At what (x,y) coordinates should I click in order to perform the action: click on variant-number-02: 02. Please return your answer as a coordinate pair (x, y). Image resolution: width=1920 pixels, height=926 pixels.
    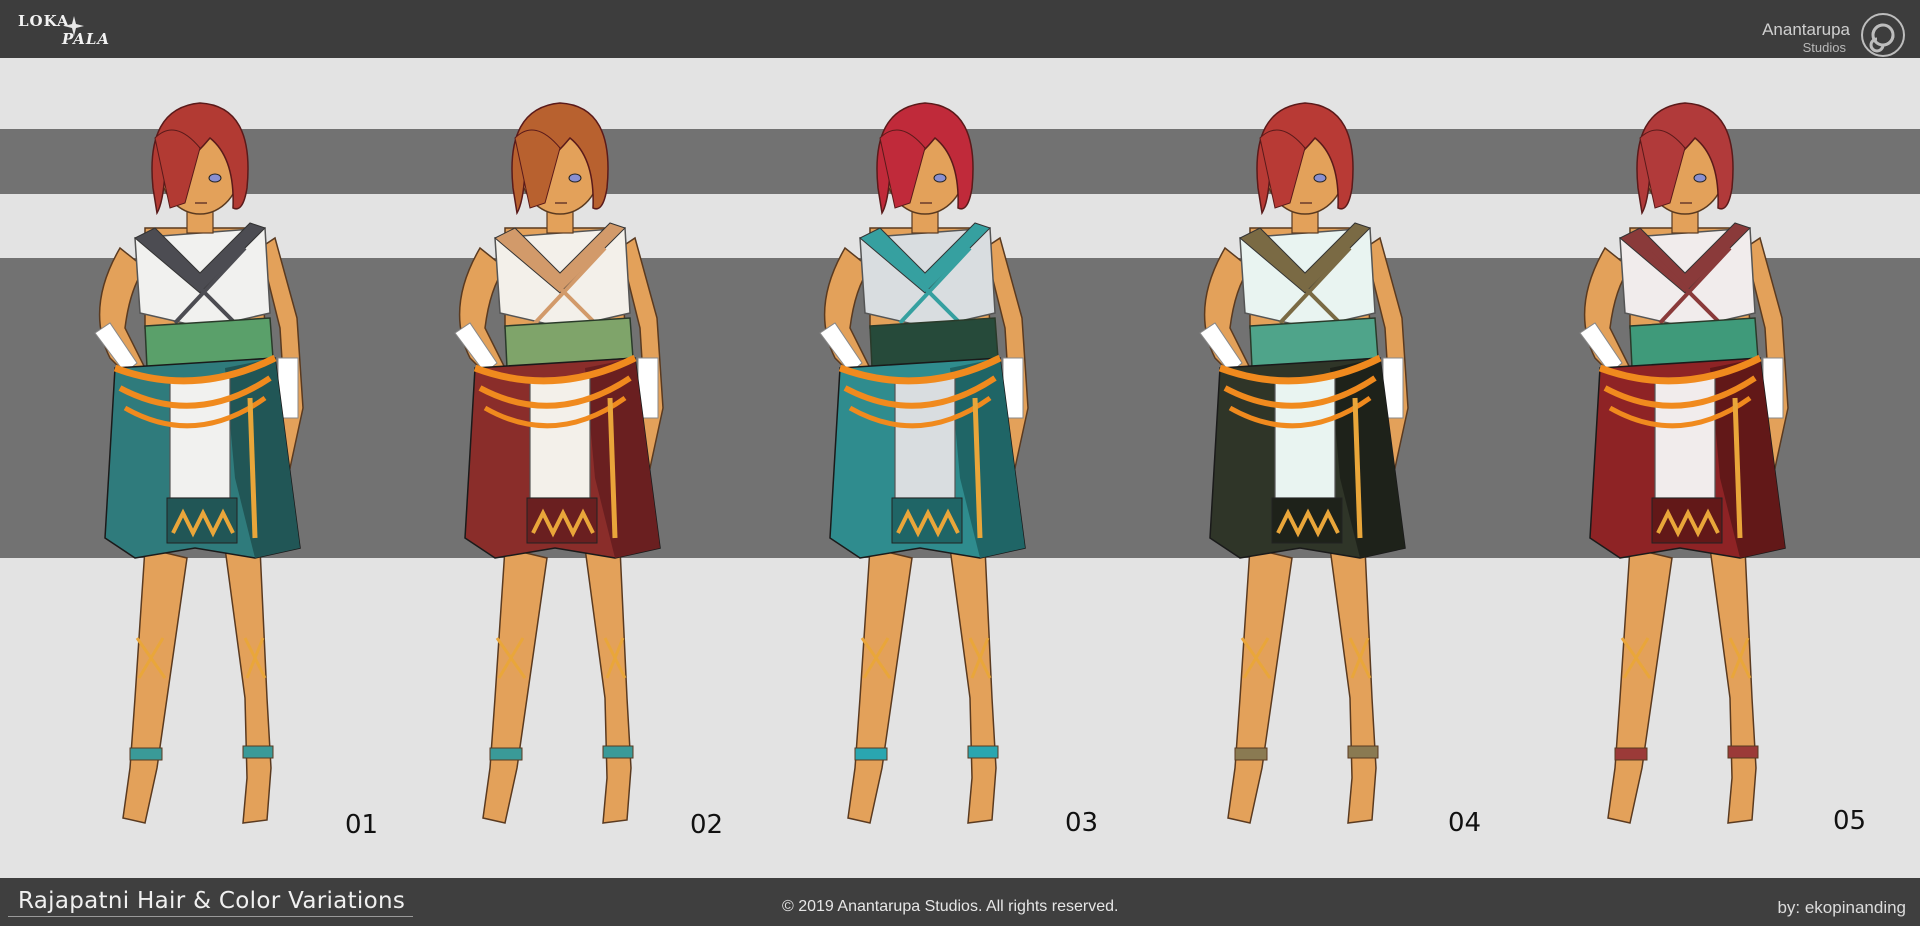
    Looking at the image, I should click on (707, 825).